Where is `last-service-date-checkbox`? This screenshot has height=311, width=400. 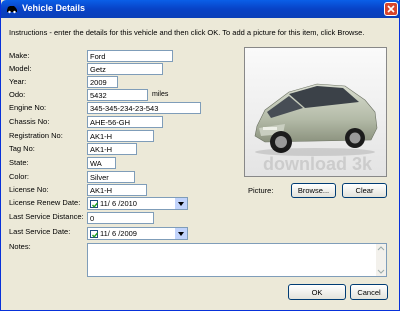
last-service-date-checkbox is located at coordinates (94, 234).